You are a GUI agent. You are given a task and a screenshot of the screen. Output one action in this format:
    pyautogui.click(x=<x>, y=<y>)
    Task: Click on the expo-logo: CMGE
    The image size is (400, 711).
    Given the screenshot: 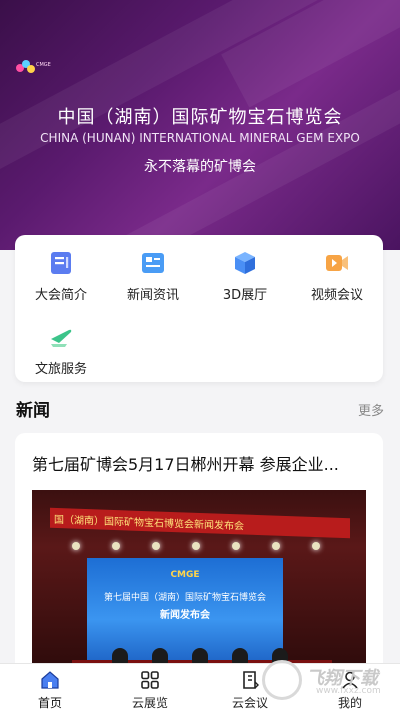 What is the action you would take?
    pyautogui.click(x=38, y=68)
    